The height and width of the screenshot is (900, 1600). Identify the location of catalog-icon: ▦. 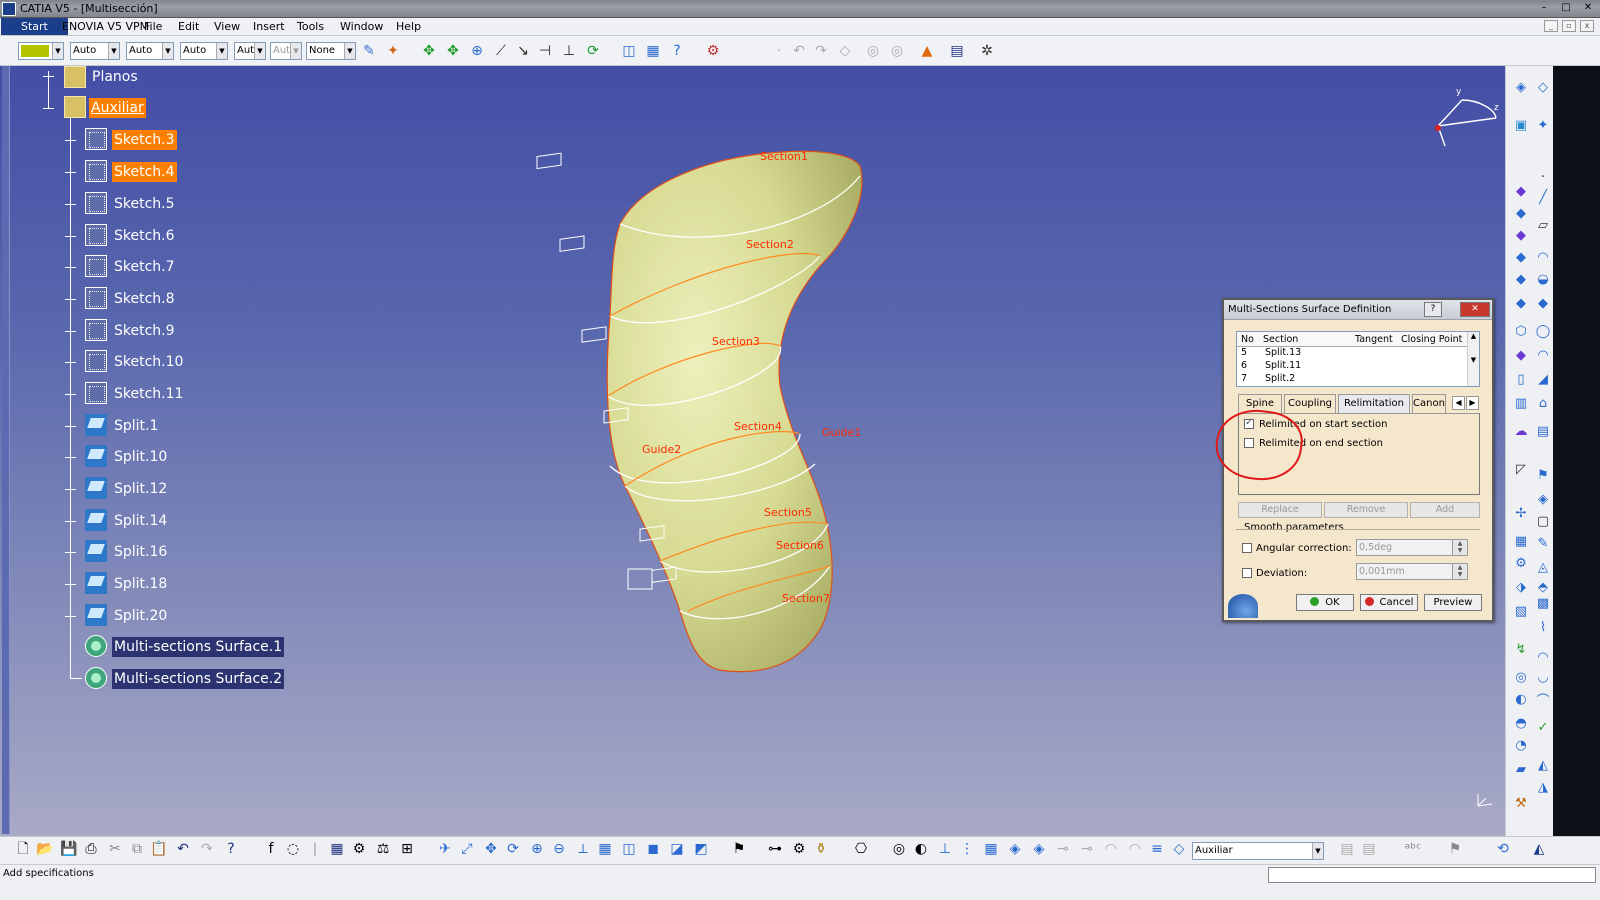
(653, 51).